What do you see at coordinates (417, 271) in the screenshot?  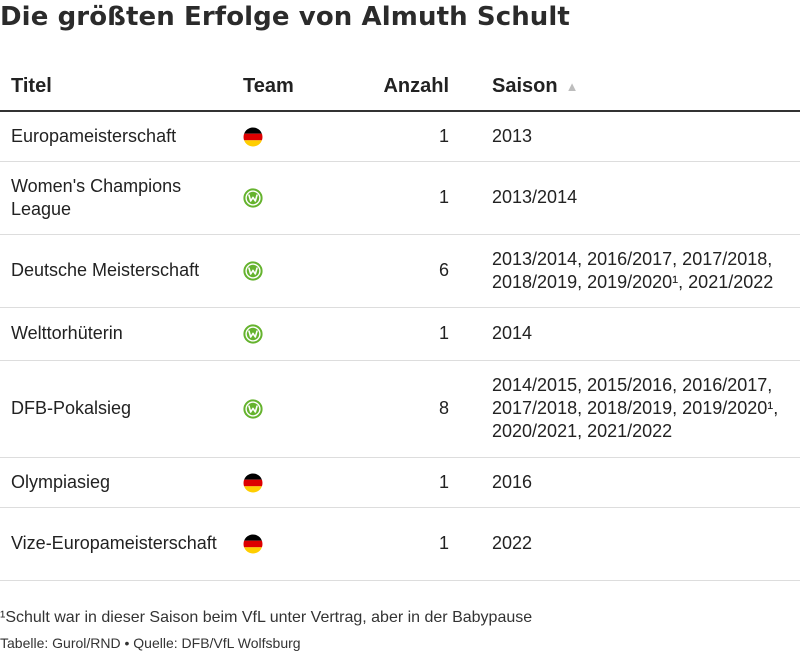 I see `cell-anzahl: 6` at bounding box center [417, 271].